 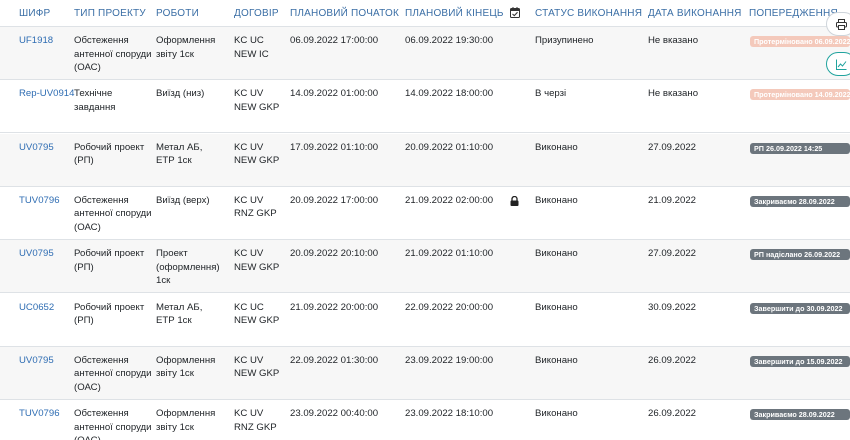 I want to click on planned-start: 06.09.2022 17:00:00, so click(x=334, y=40).